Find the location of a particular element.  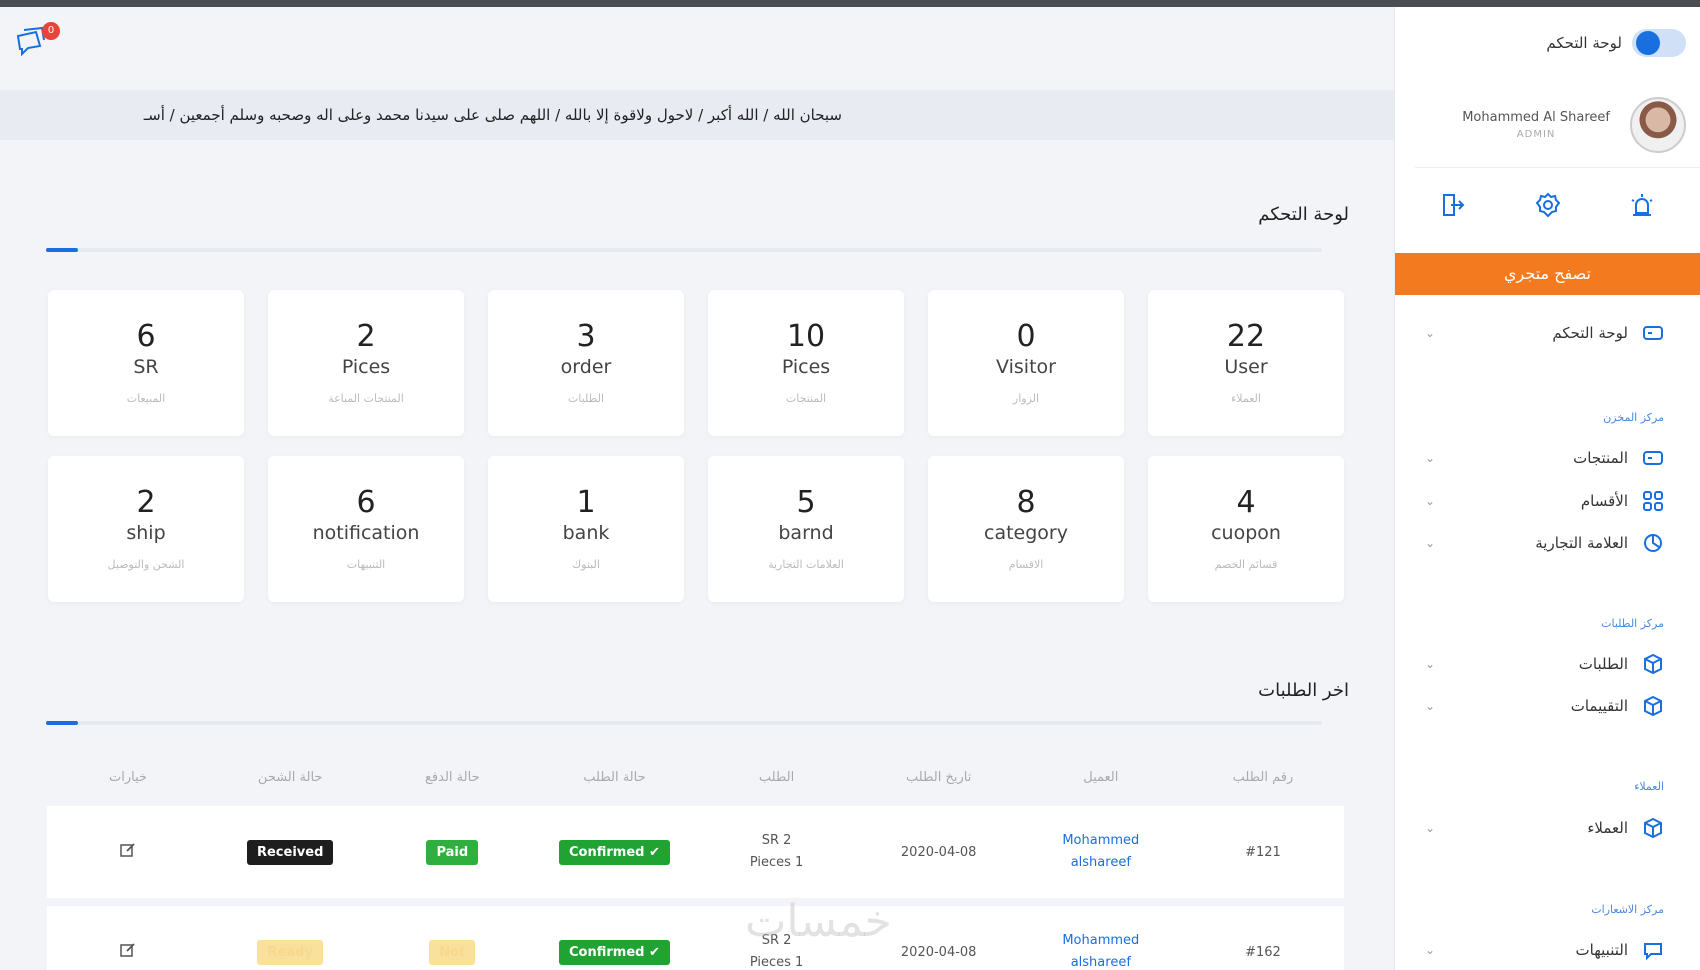

column-header: رقم الطلب is located at coordinates (1263, 777).